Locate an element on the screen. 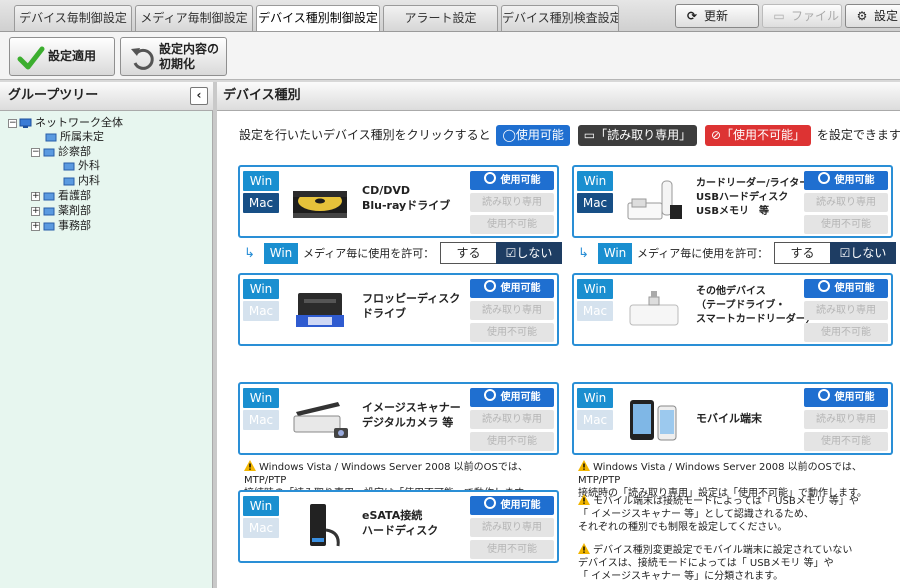 This screenshot has width=900, height=588. device-card-floppy: Win Mac フロッピーディスク ドライブ 使用可能 読み取り専用 使用不可能 is located at coordinates (398, 309).